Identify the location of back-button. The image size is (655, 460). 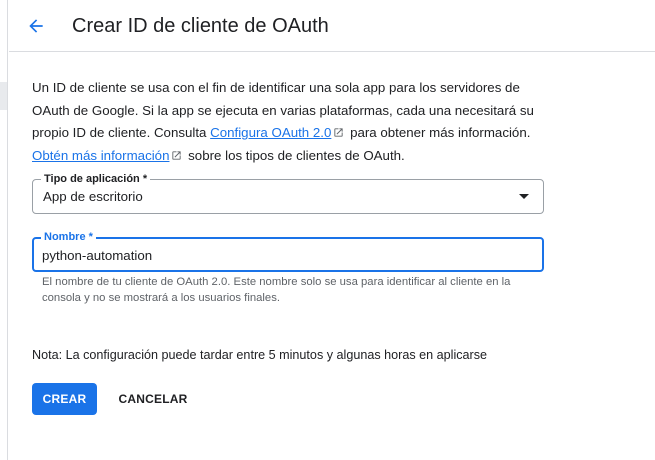
(36, 26).